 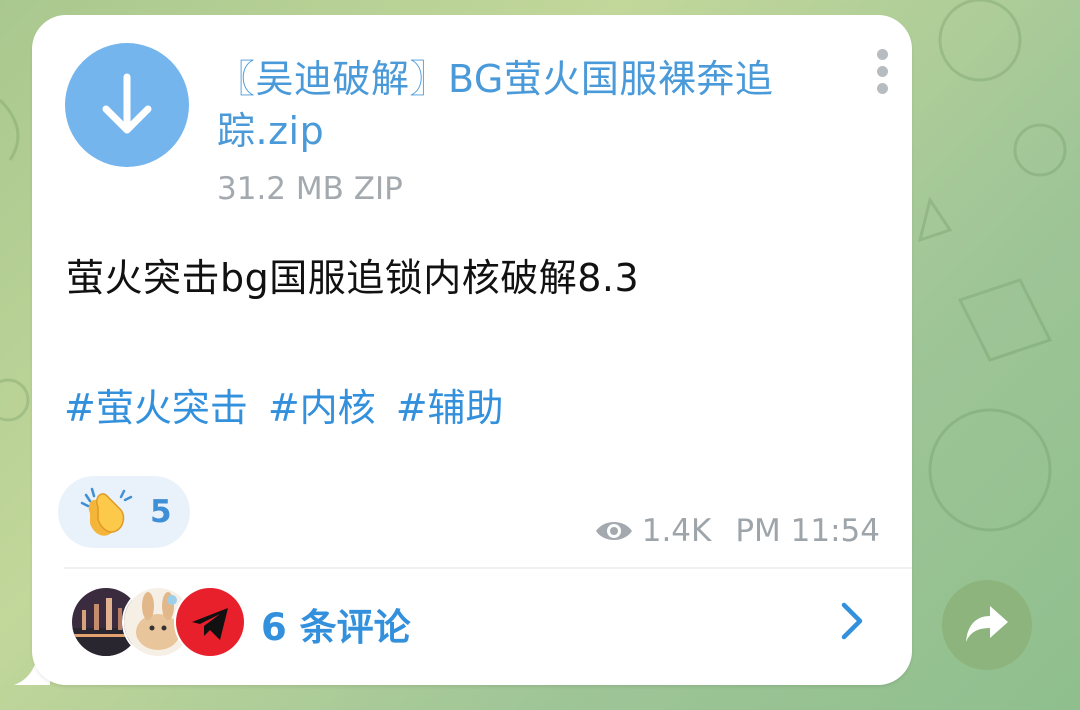 I want to click on views-eye-icon, so click(x=613, y=531).